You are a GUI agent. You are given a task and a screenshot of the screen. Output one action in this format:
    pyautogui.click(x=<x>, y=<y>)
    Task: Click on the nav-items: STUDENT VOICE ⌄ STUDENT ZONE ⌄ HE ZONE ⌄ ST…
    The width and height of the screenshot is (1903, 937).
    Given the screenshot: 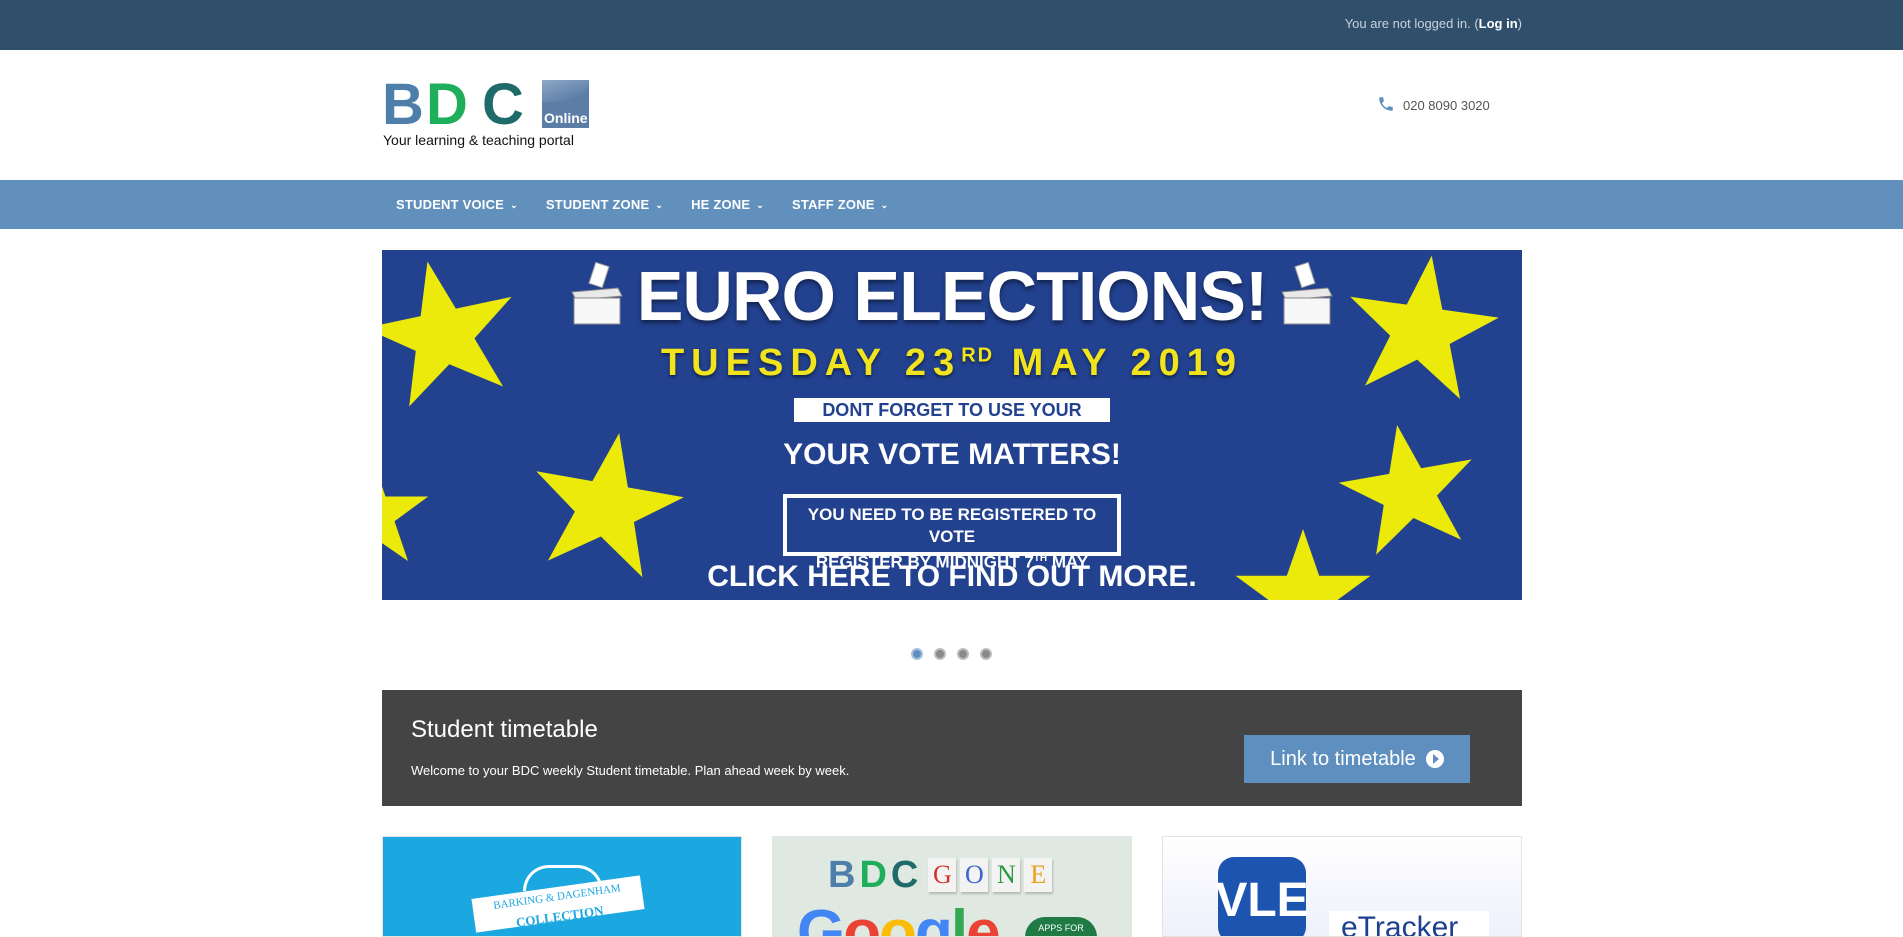 What is the action you would take?
    pyautogui.click(x=642, y=204)
    